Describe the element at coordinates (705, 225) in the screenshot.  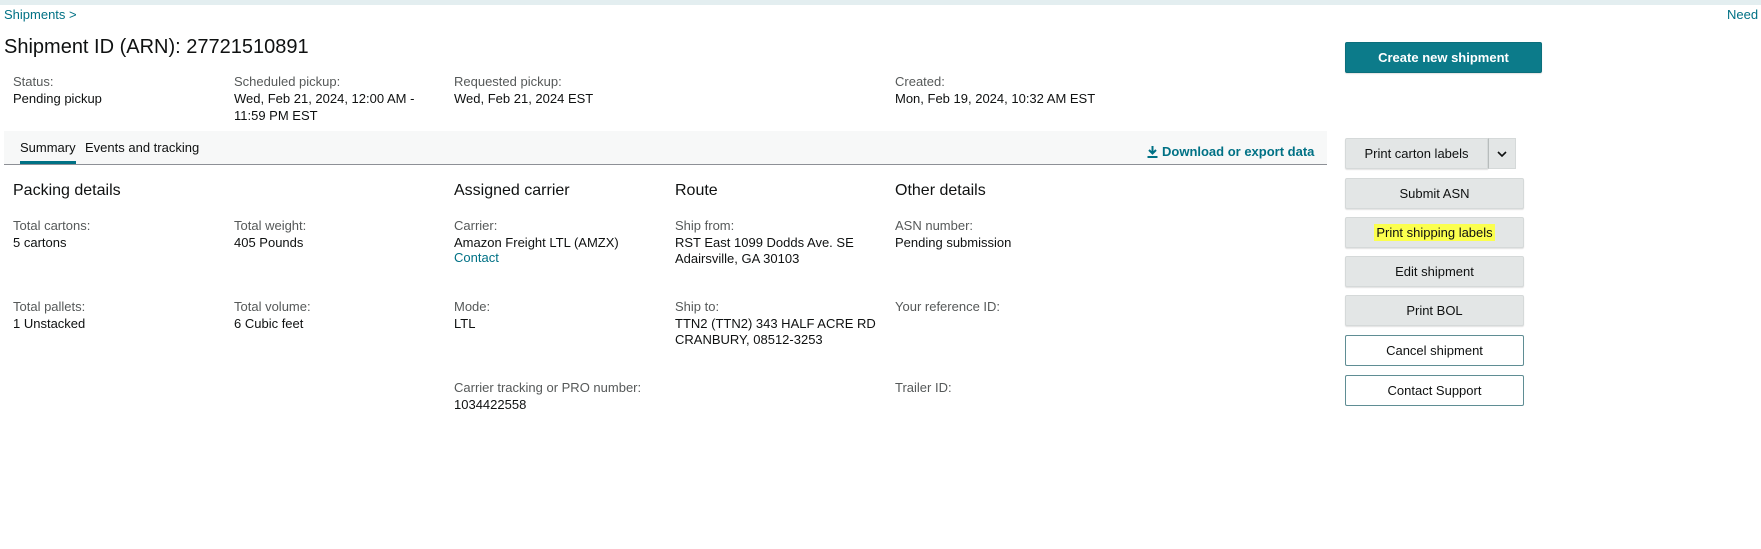
I see `ship-from-label: Ship from:` at that location.